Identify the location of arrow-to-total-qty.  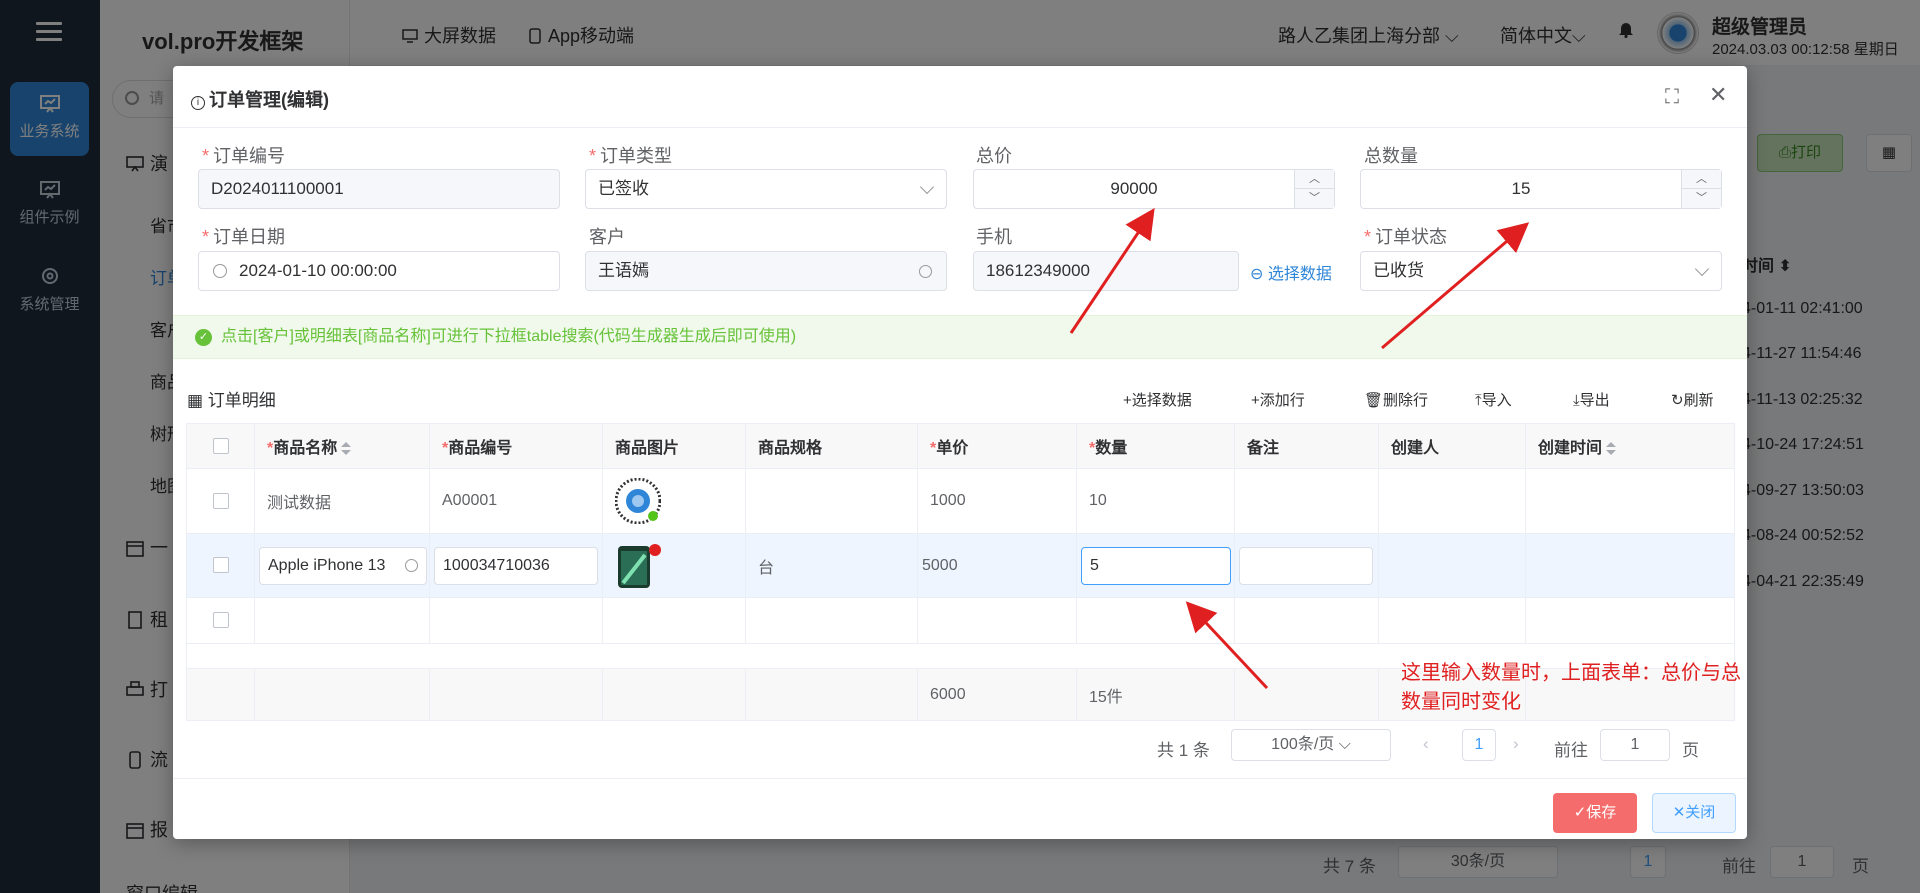
(1455, 286).